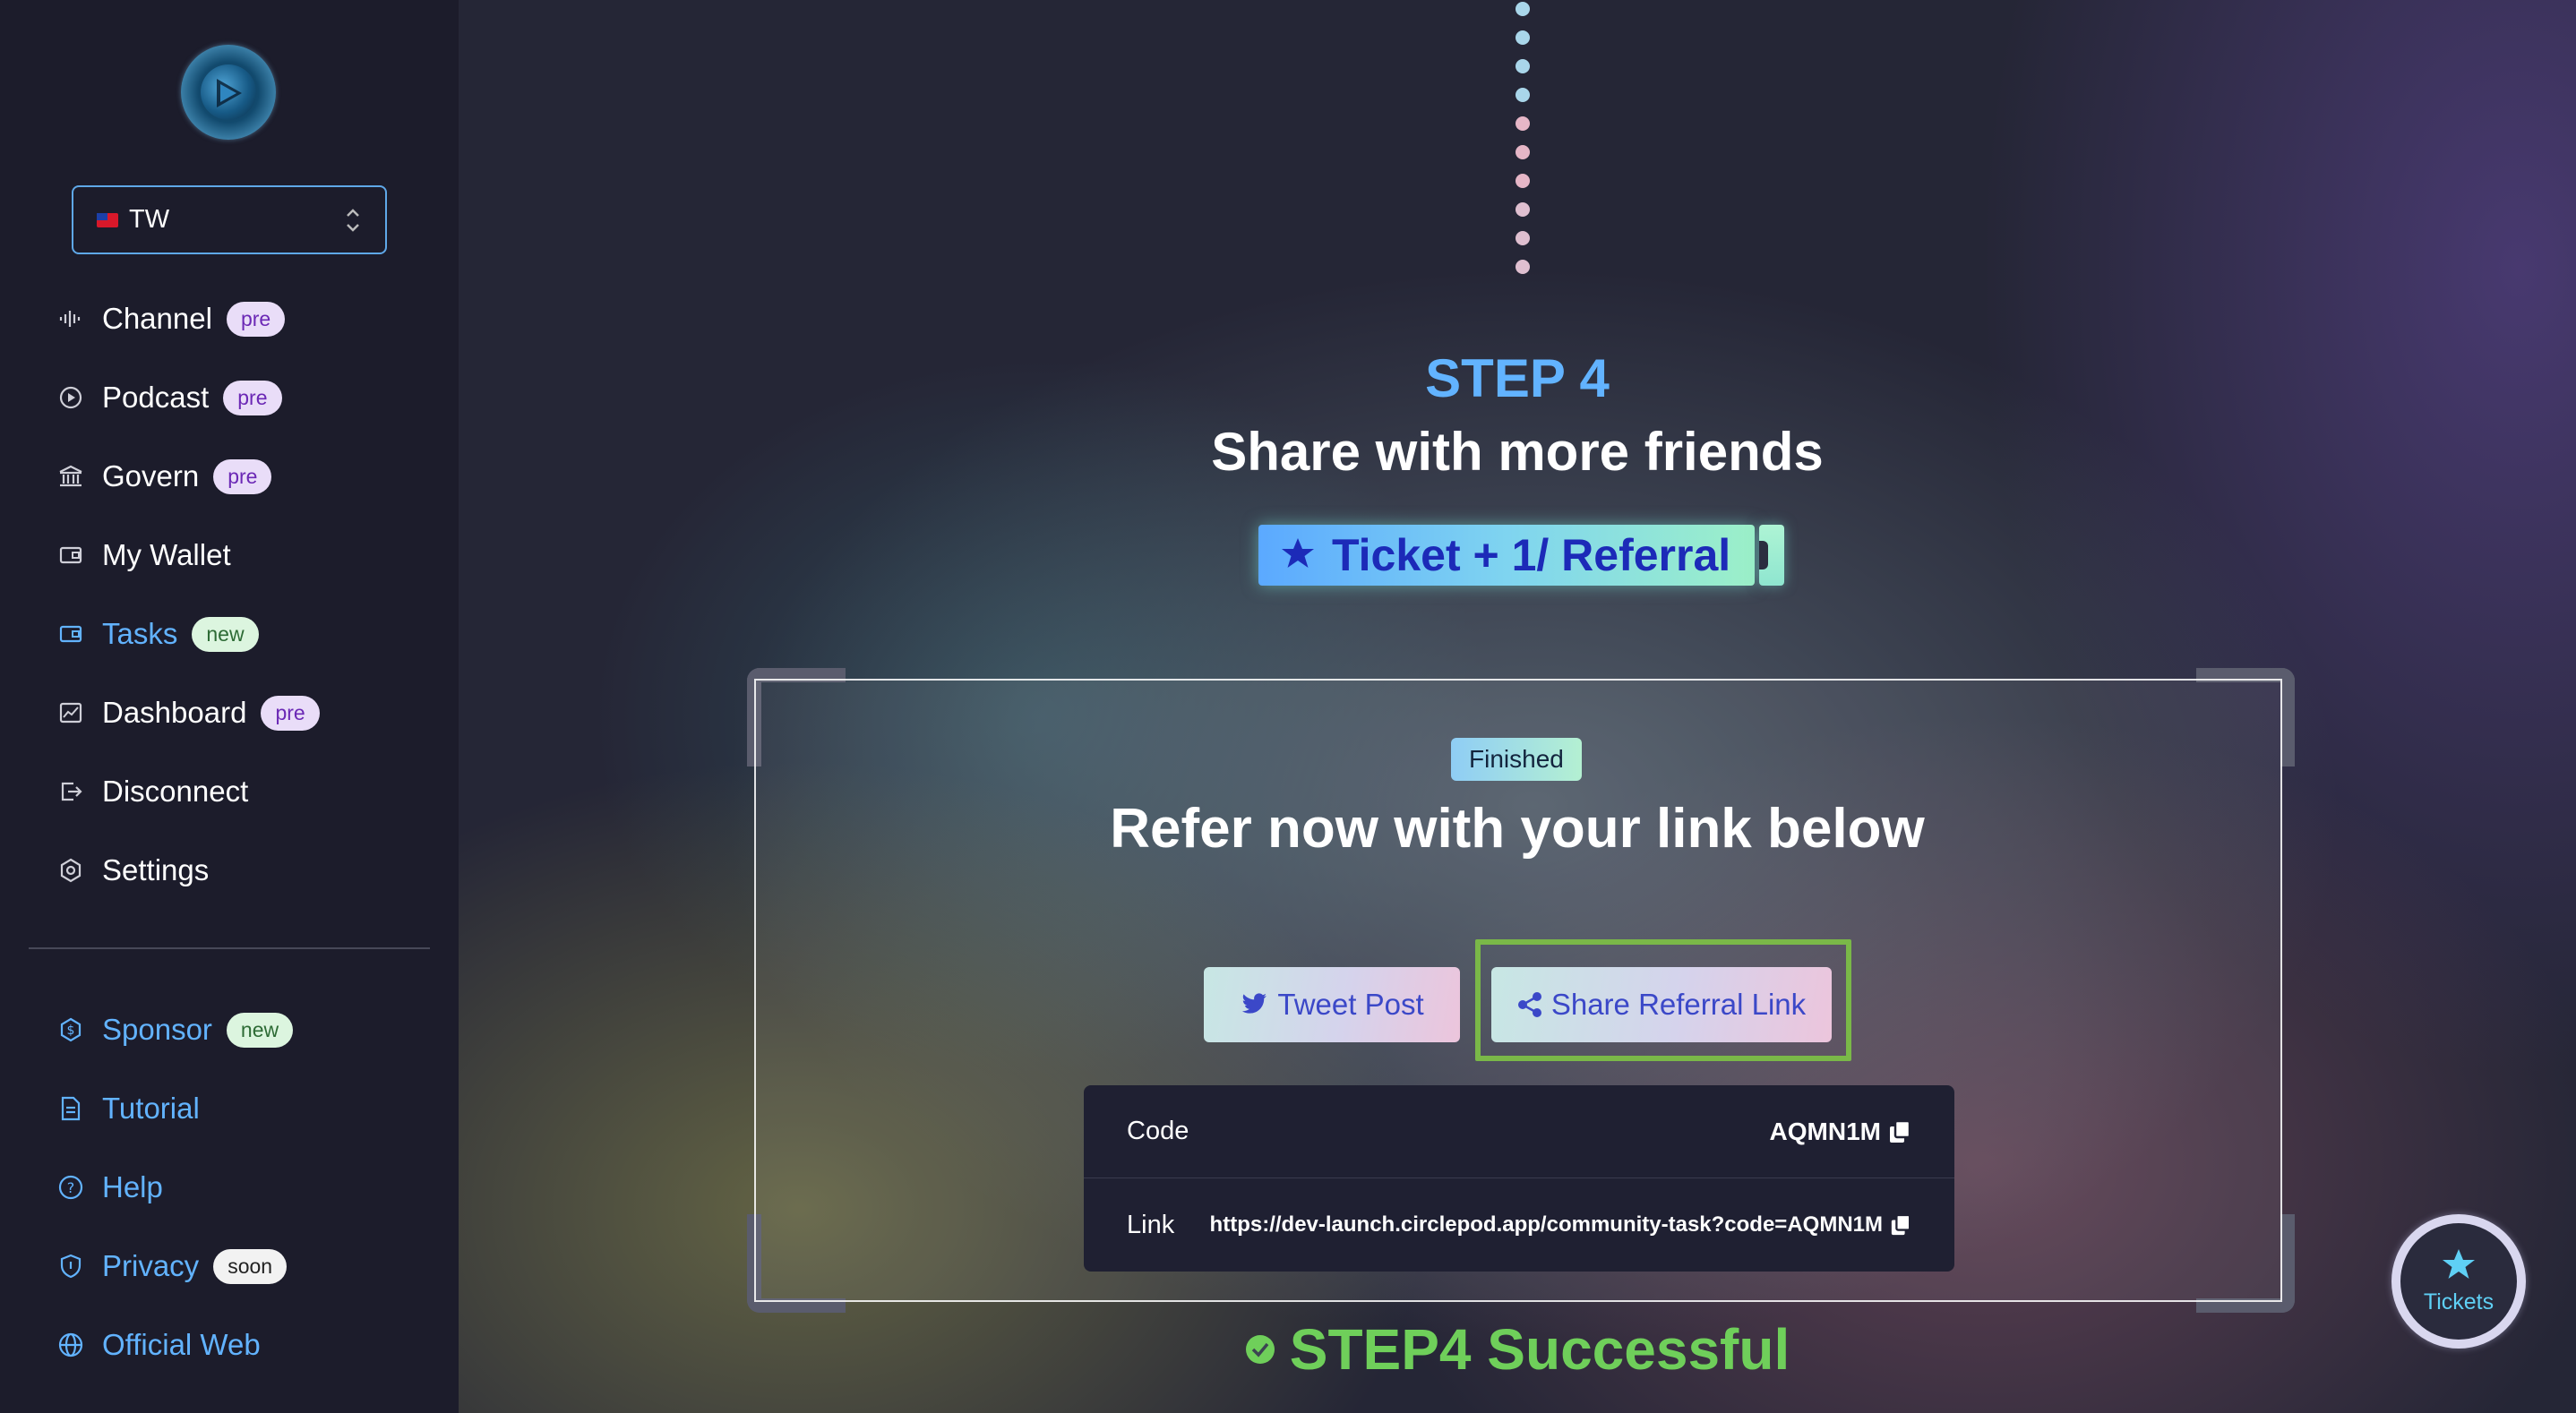  I want to click on logout-icon, so click(70, 791).